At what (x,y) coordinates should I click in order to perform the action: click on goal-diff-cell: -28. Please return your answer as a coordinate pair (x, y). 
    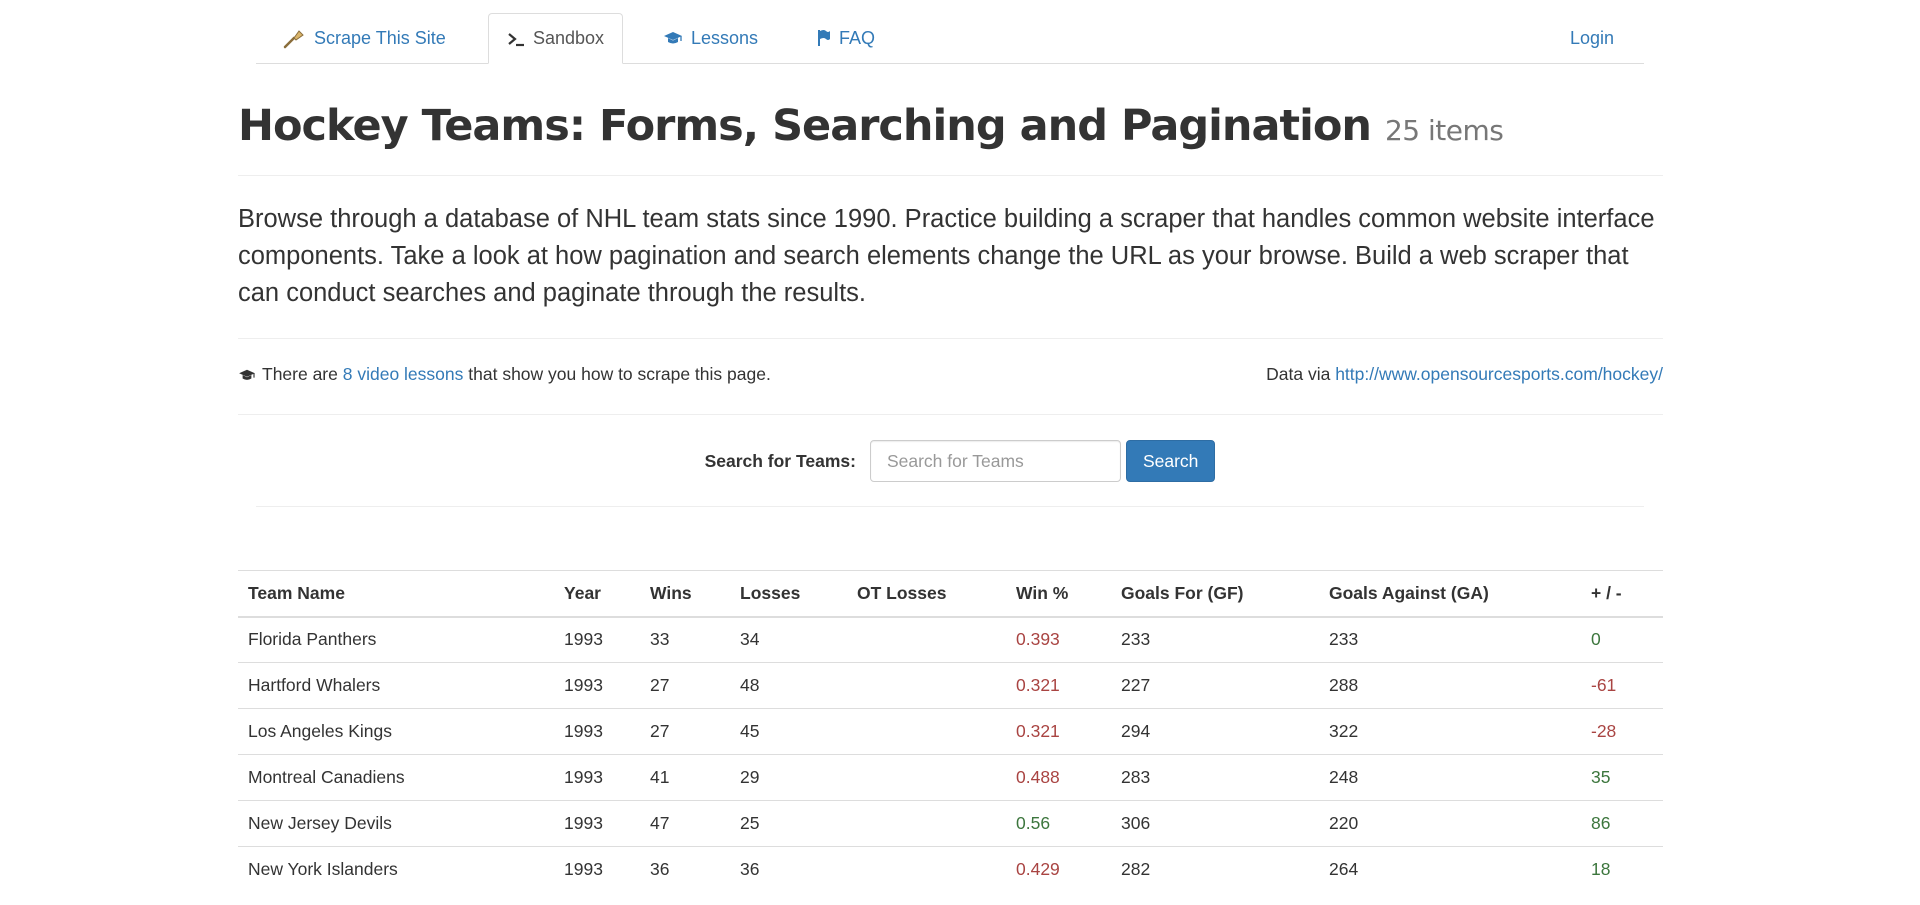
    Looking at the image, I should click on (1622, 731).